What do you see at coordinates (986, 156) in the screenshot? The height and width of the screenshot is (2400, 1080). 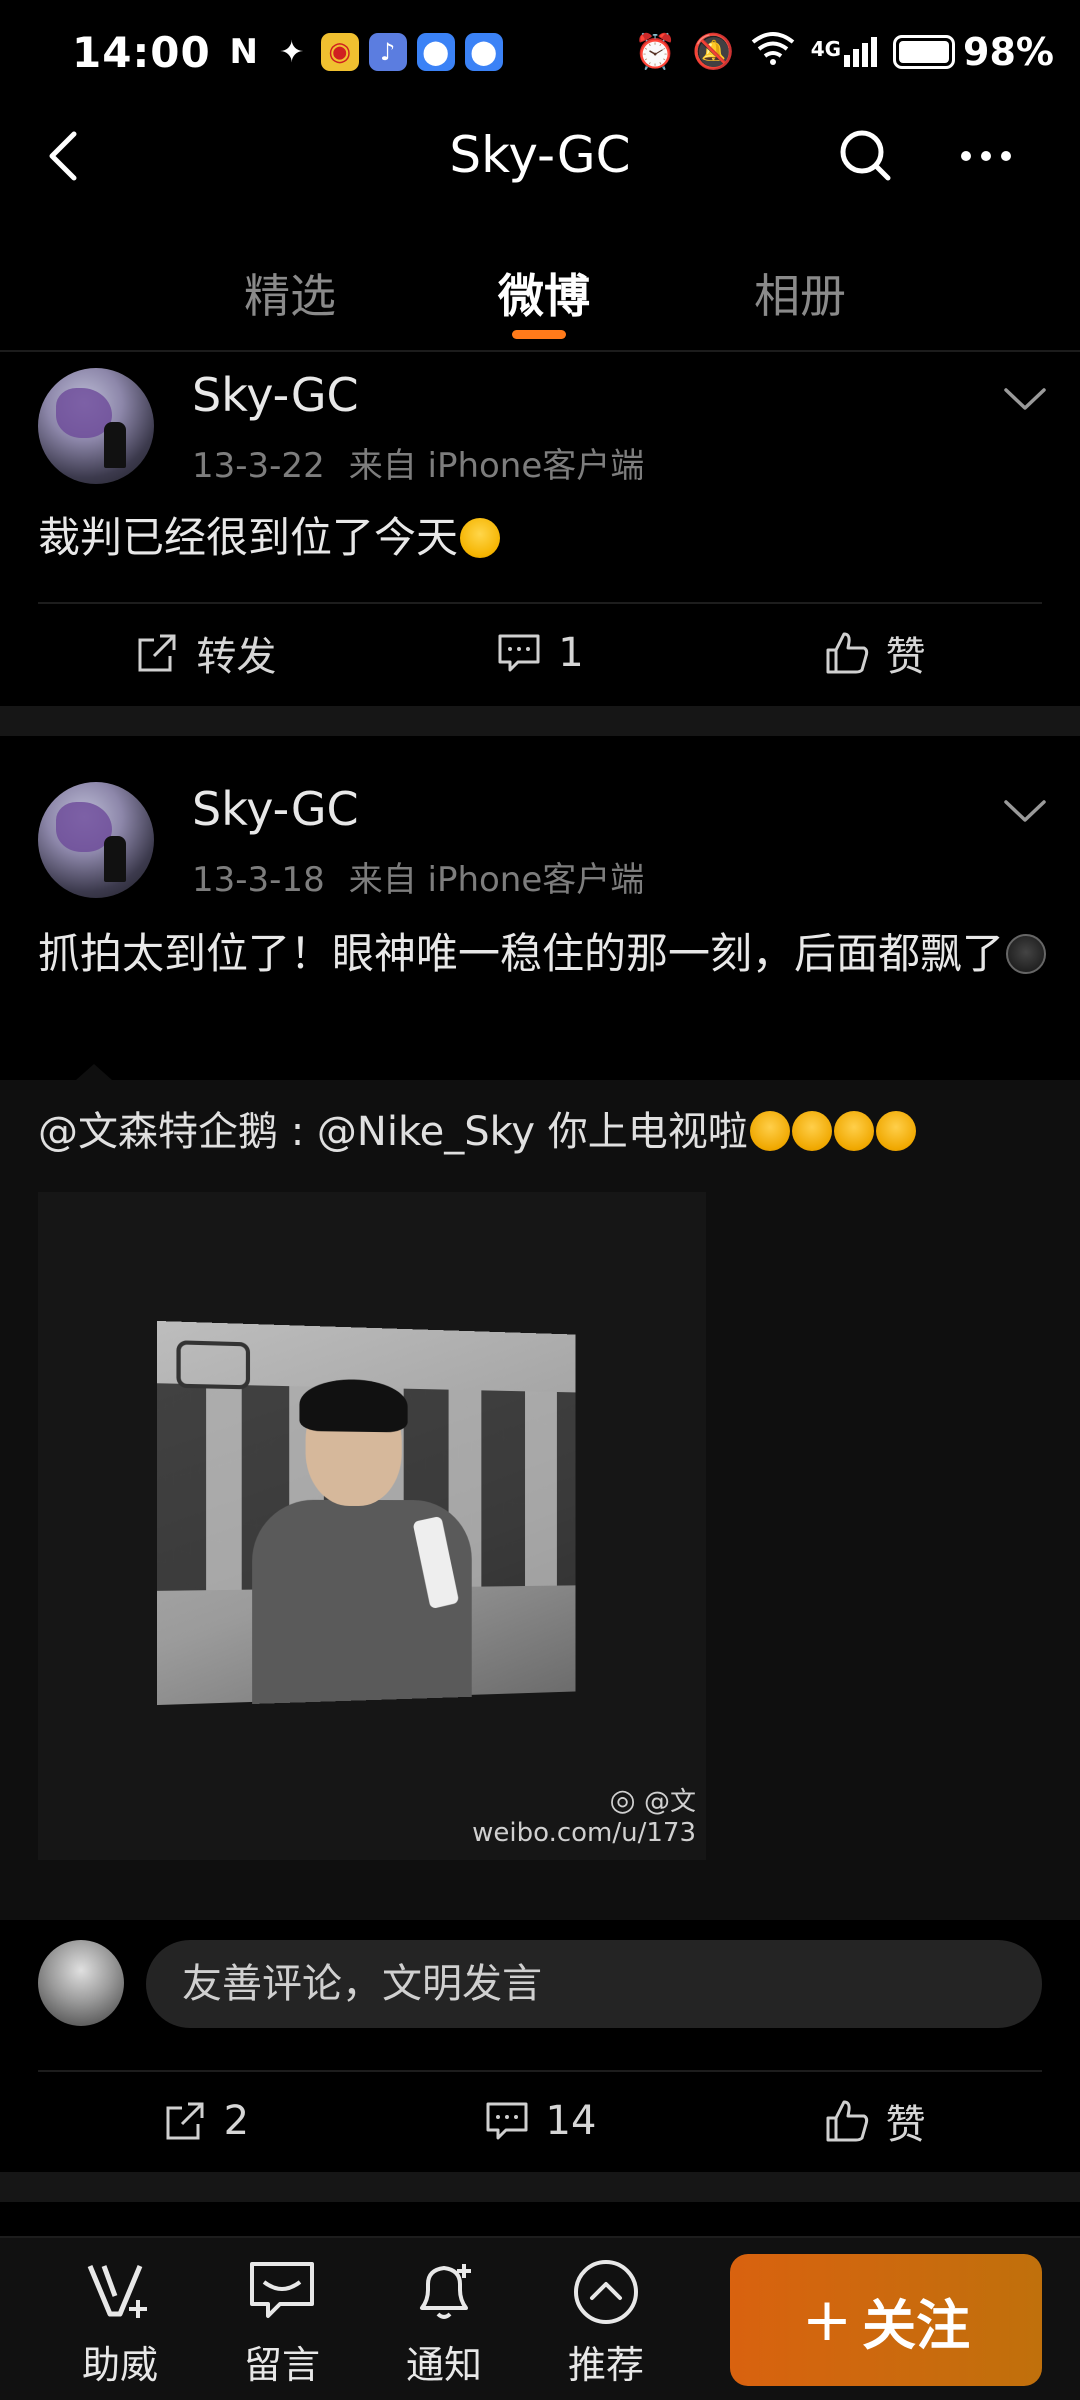 I see `more-options-icon` at bounding box center [986, 156].